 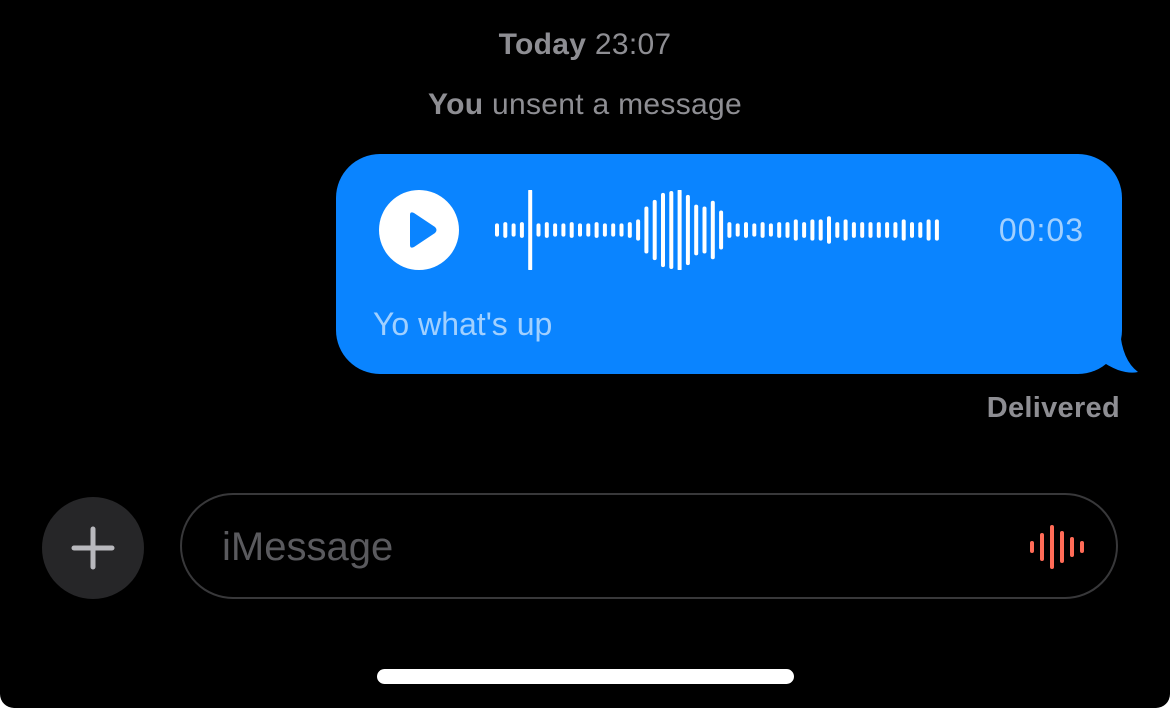 I want to click on message-input-container, so click(x=649, y=546).